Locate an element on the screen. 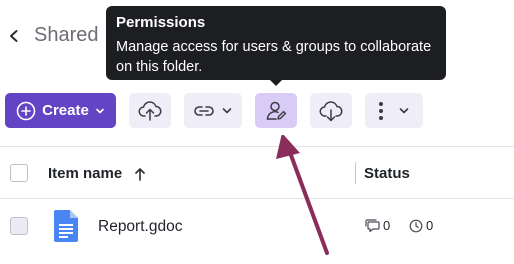 This screenshot has width=514, height=264. sort-ascending-icon is located at coordinates (140, 174).